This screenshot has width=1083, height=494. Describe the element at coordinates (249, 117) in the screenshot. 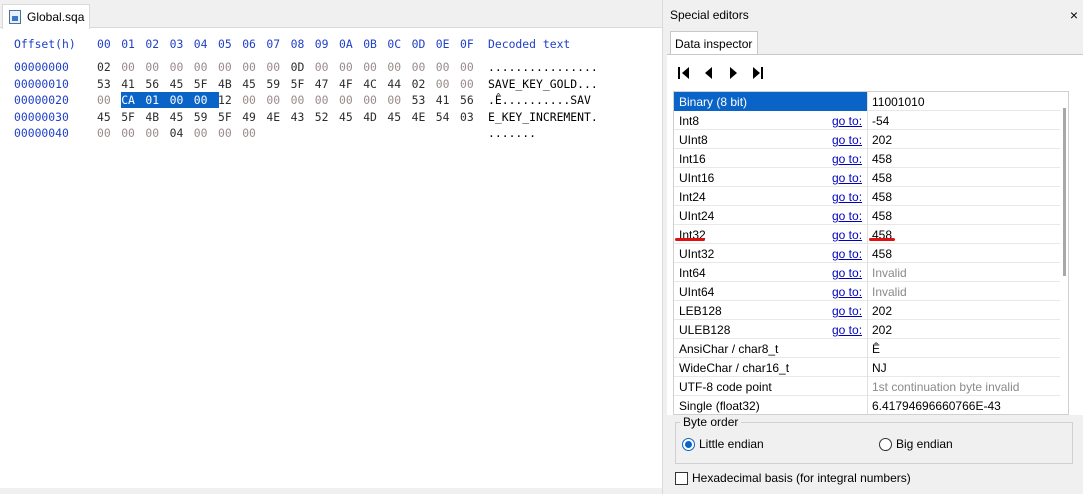

I see `byte-cell: 49` at that location.